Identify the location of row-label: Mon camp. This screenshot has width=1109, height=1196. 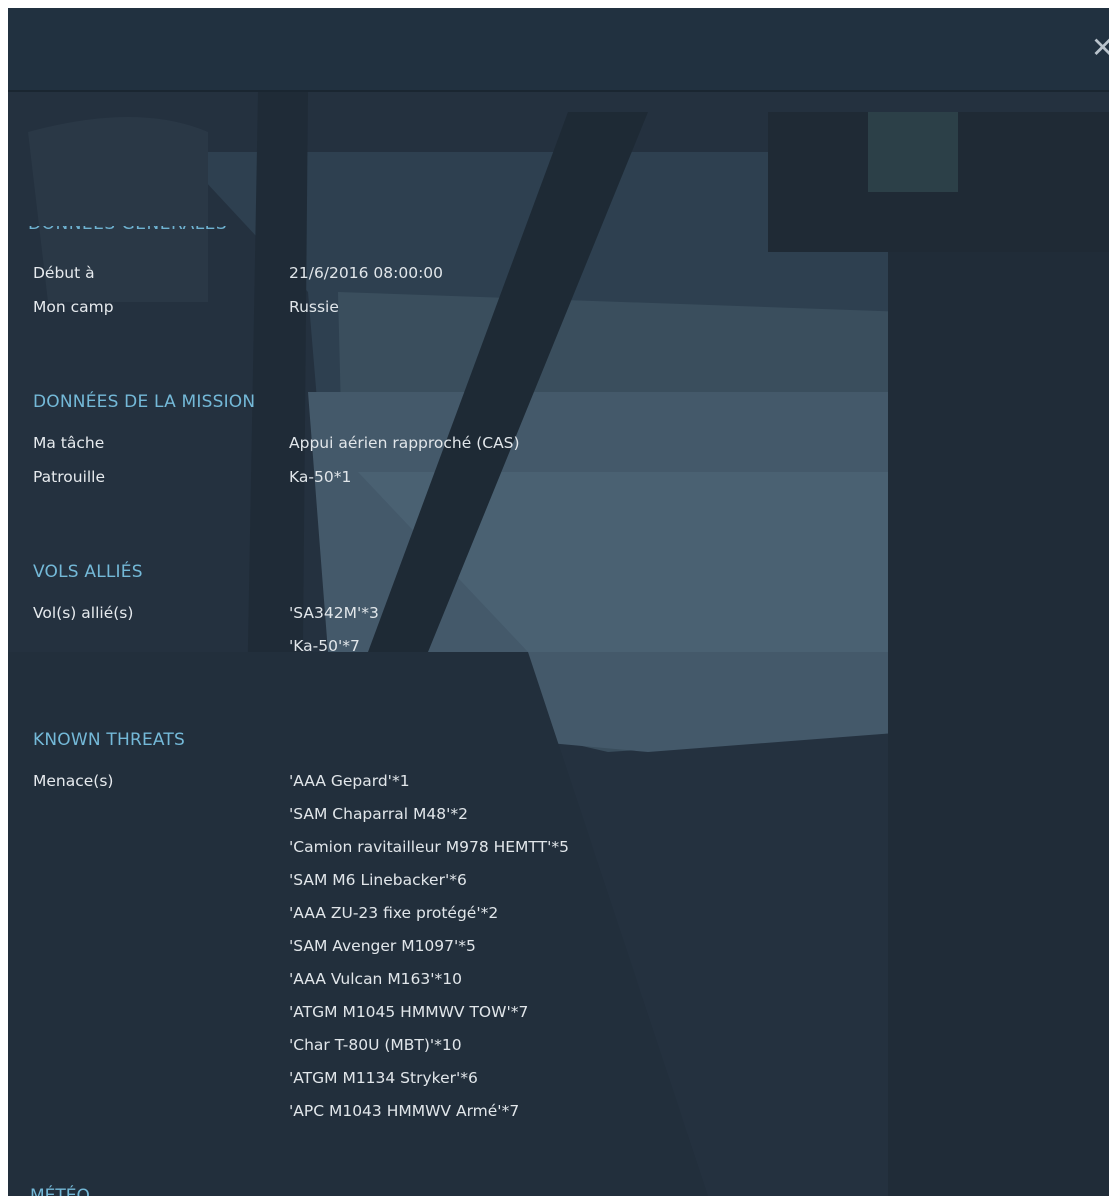
(73, 307).